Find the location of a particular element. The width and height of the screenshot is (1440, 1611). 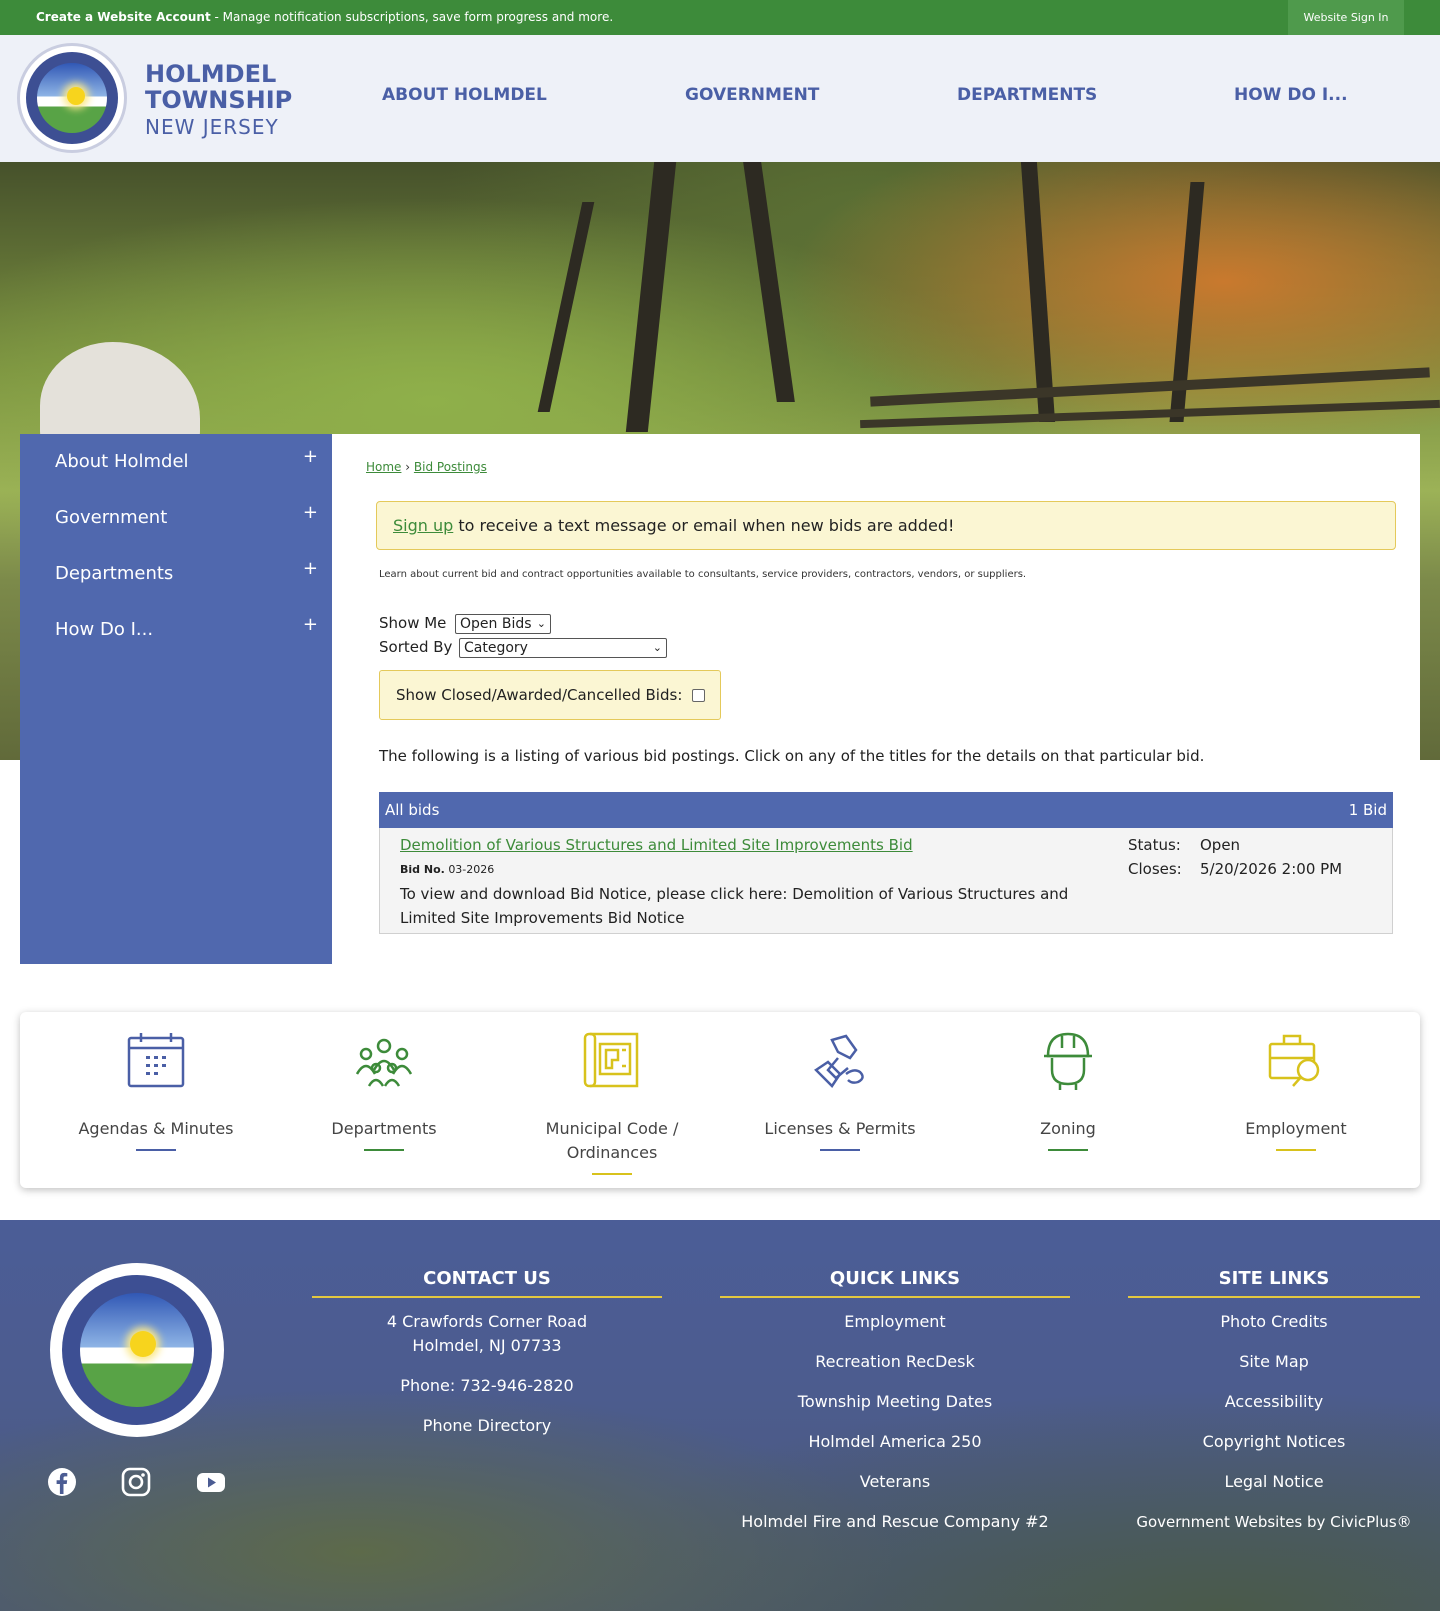

bids-group-title: All bids is located at coordinates (412, 810).